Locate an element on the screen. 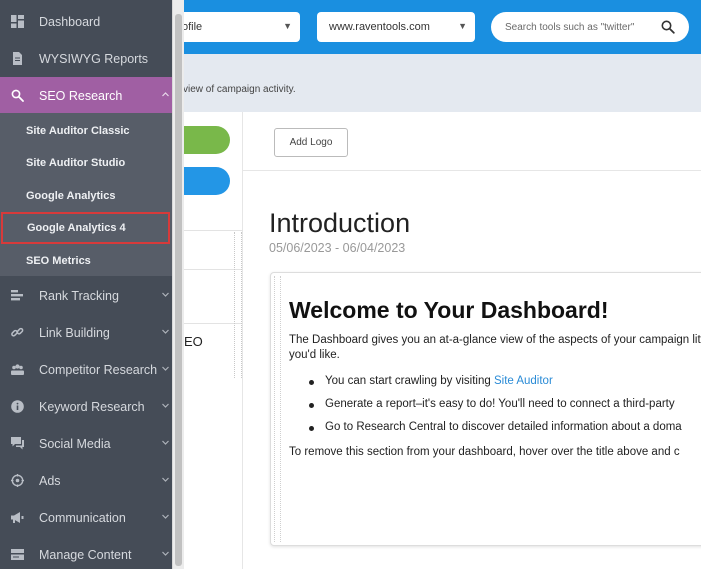 This screenshot has width=701, height=569. date-range: 05/06/2023 - 06/04/2023 is located at coordinates (337, 248).